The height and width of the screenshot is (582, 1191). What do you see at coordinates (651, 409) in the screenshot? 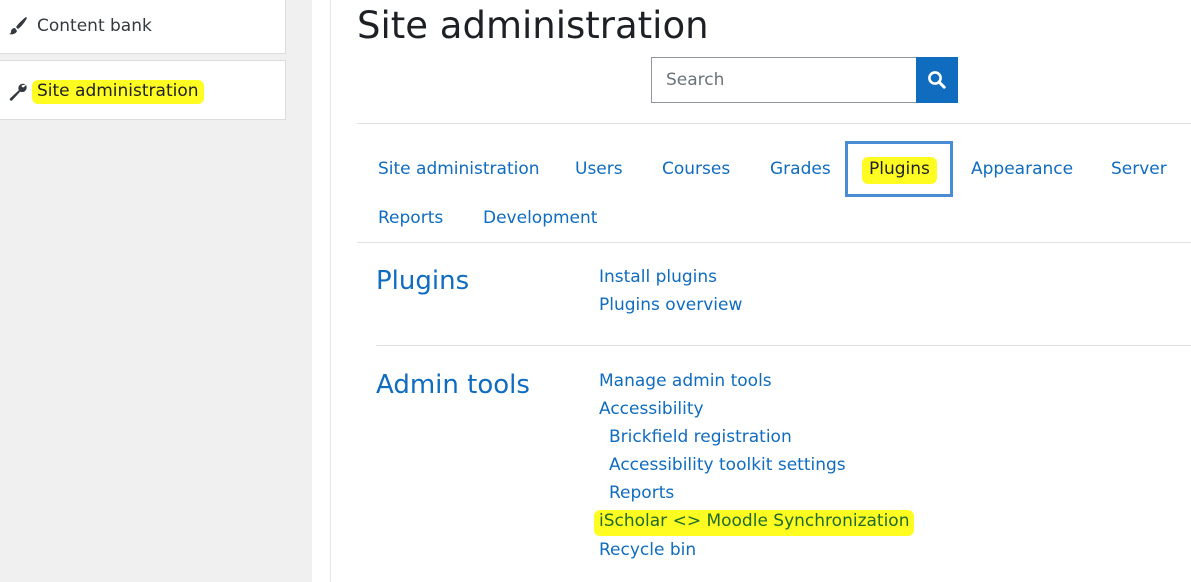
I see `link-accessibility: Accessibility` at bounding box center [651, 409].